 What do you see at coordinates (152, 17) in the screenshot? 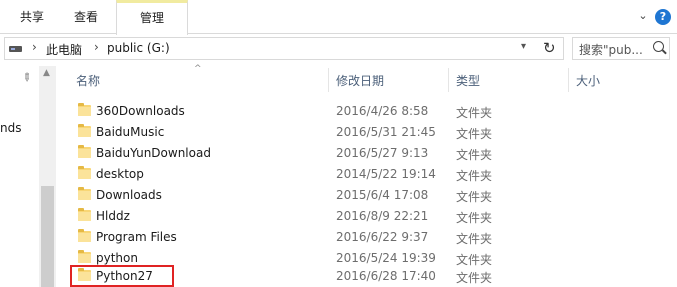
I see `tab-manage: 管理` at bounding box center [152, 17].